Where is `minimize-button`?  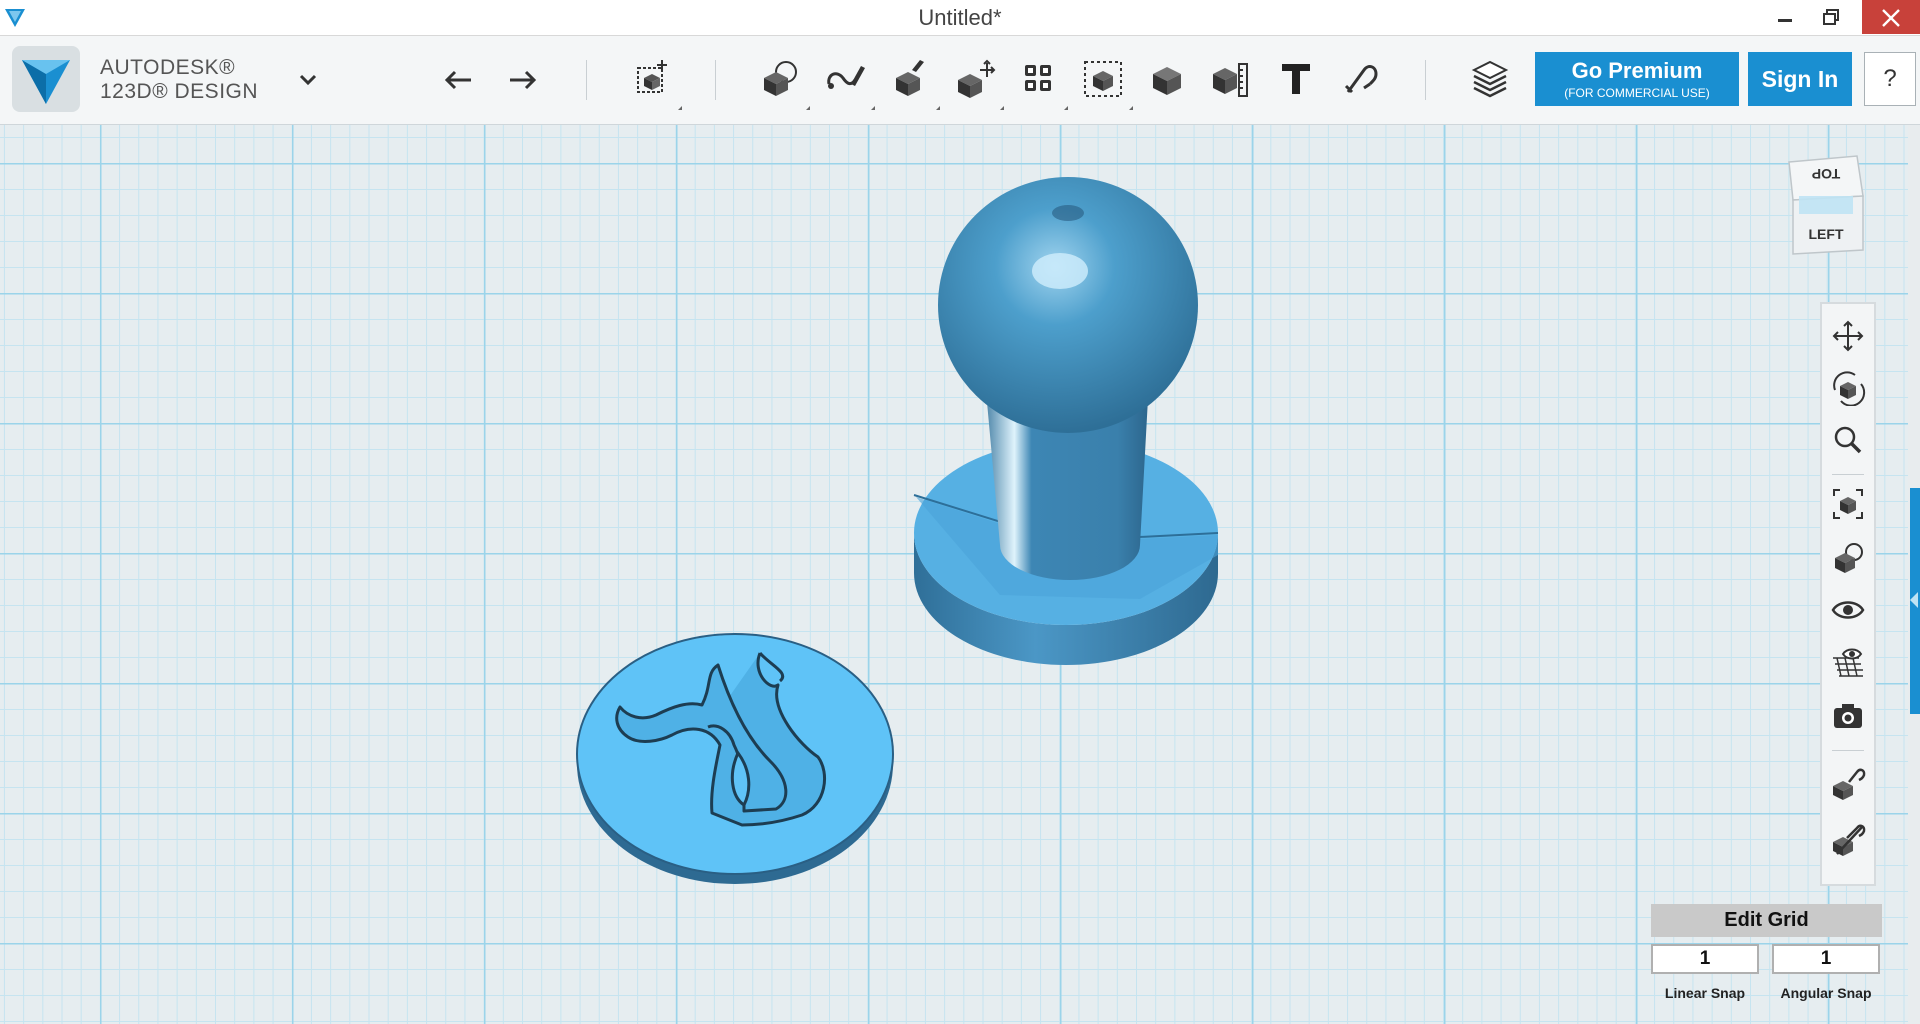
minimize-button is located at coordinates (1785, 17).